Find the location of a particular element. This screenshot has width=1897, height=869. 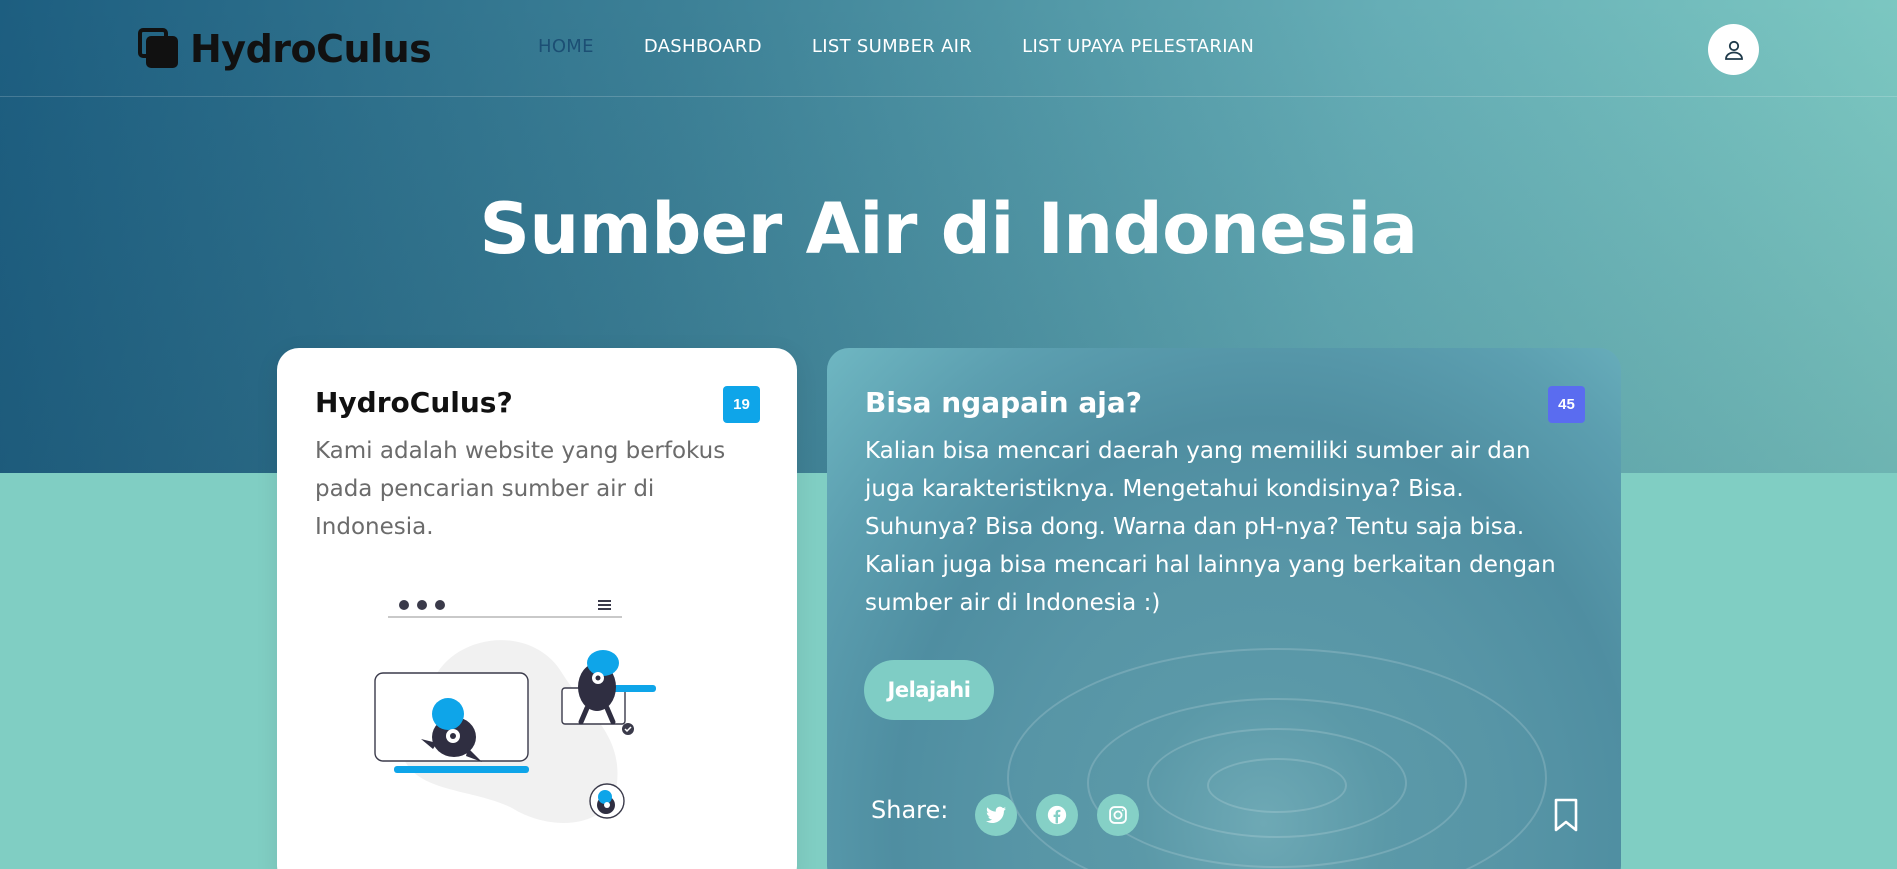

share-twitter-button is located at coordinates (996, 815).